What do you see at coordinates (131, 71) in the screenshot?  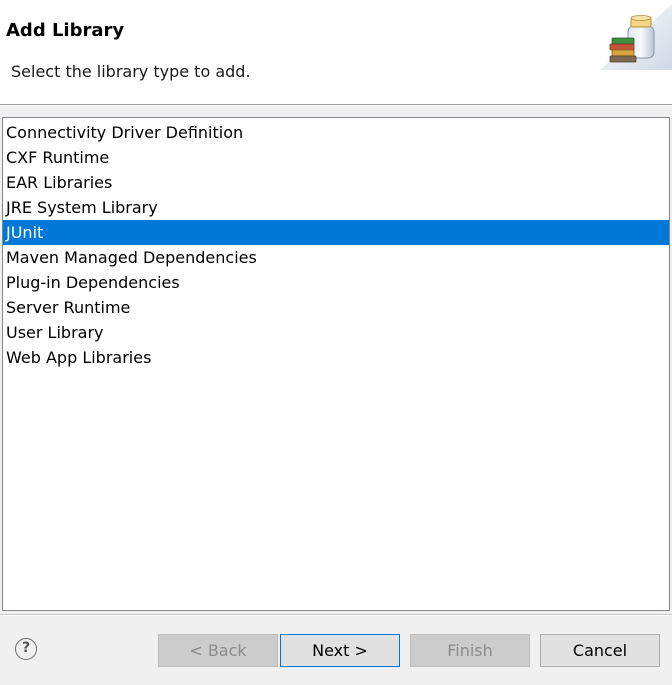 I see `page-description: Select the library type to add.` at bounding box center [131, 71].